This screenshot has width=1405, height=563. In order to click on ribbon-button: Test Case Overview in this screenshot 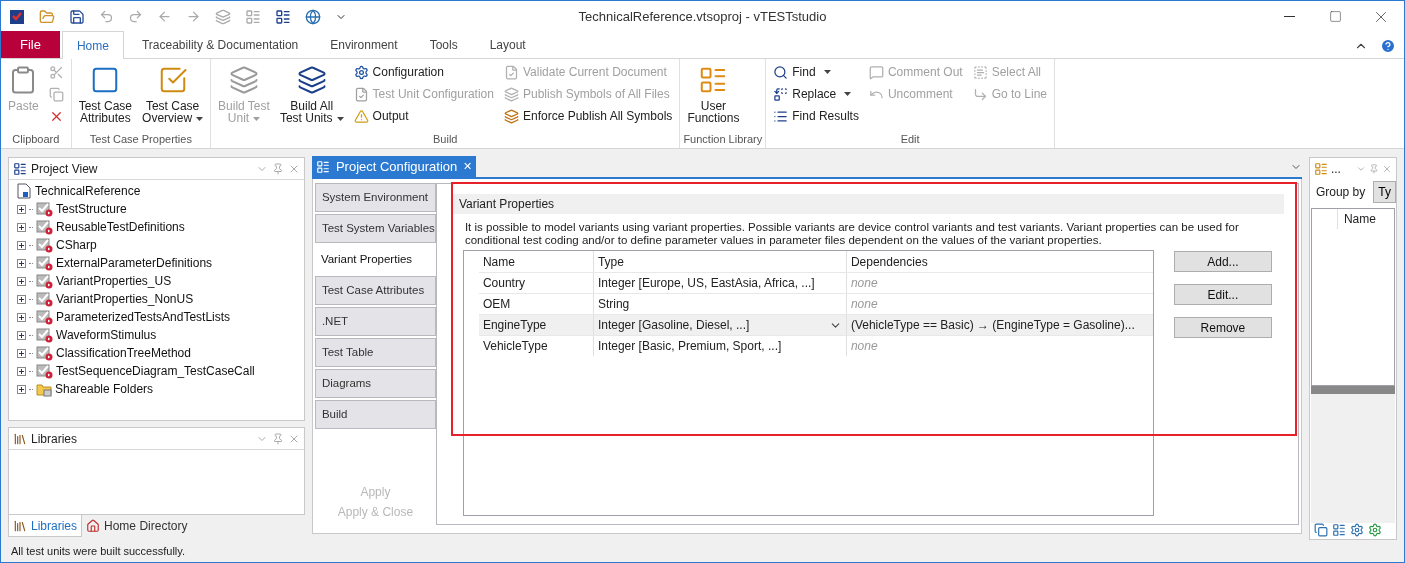, I will do `click(173, 96)`.